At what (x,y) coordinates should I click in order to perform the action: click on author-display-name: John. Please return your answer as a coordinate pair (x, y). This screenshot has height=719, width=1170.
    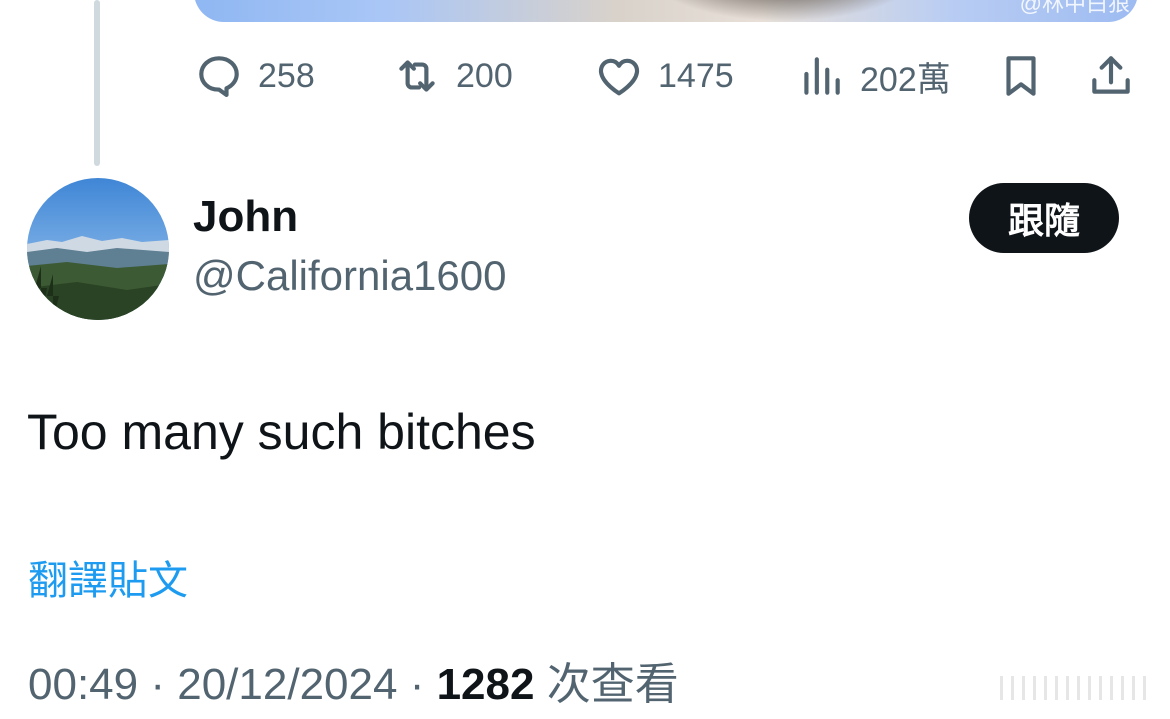
    Looking at the image, I should click on (245, 217).